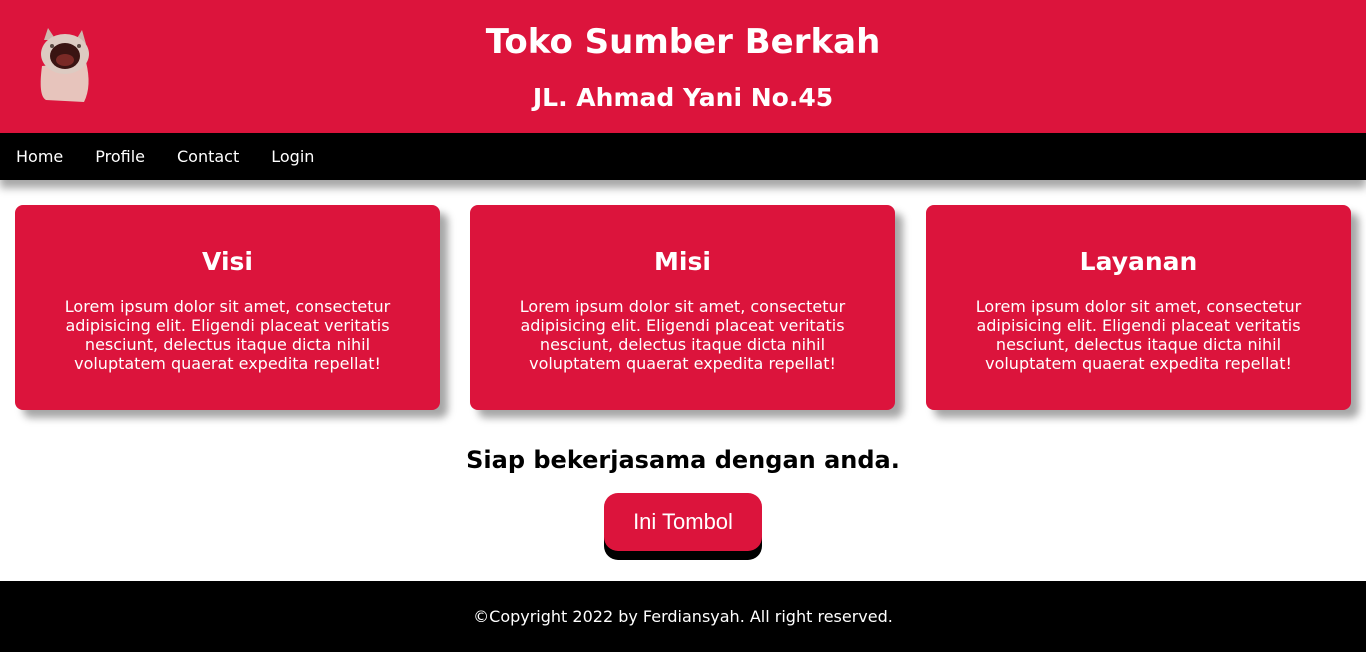 The image size is (1366, 652). Describe the element at coordinates (683, 42) in the screenshot. I see `page-title: Toko Sumber Berkah` at that location.